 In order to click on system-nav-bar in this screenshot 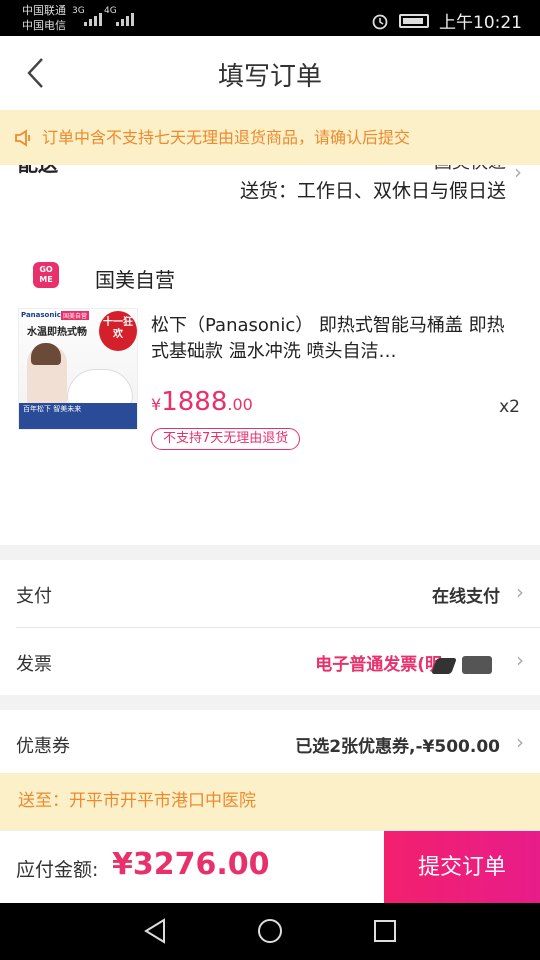, I will do `click(270, 931)`.